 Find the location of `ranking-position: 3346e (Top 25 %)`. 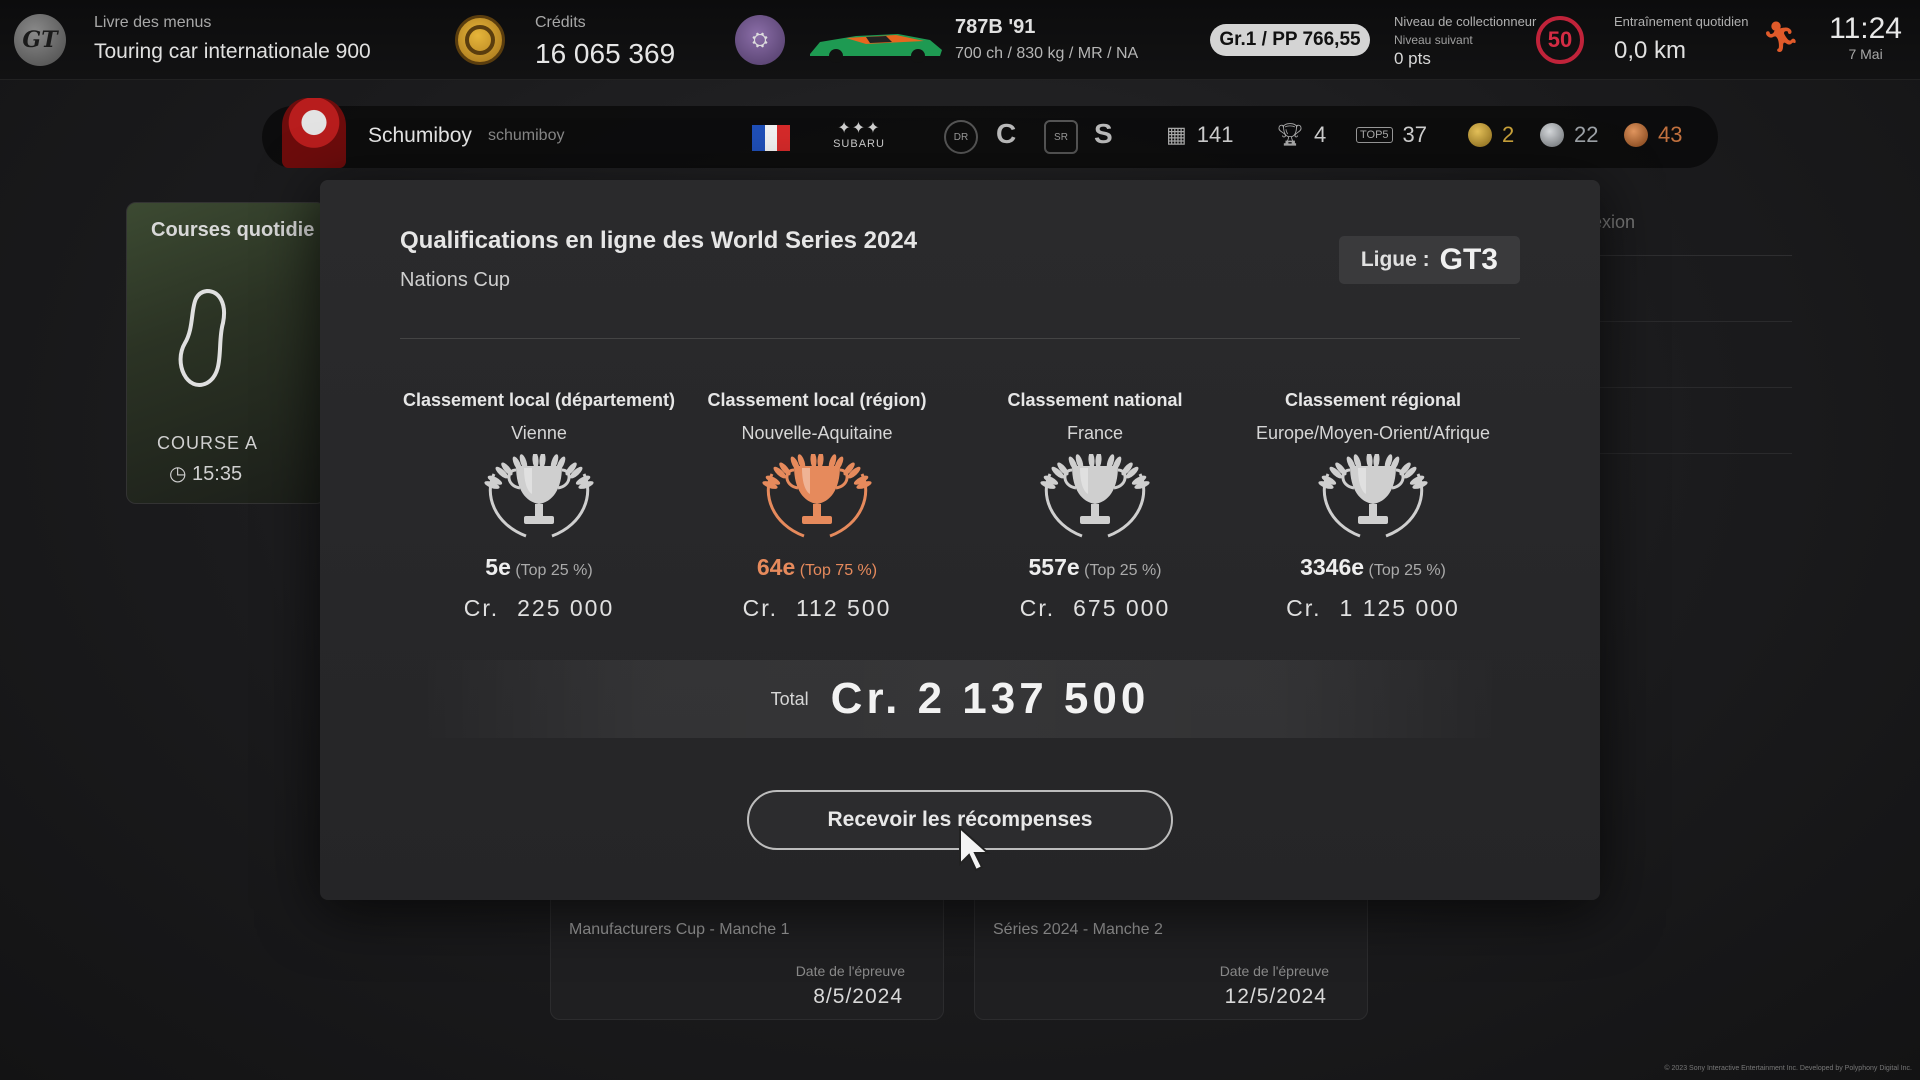

ranking-position: 3346e (Top 25 %) is located at coordinates (1373, 567).